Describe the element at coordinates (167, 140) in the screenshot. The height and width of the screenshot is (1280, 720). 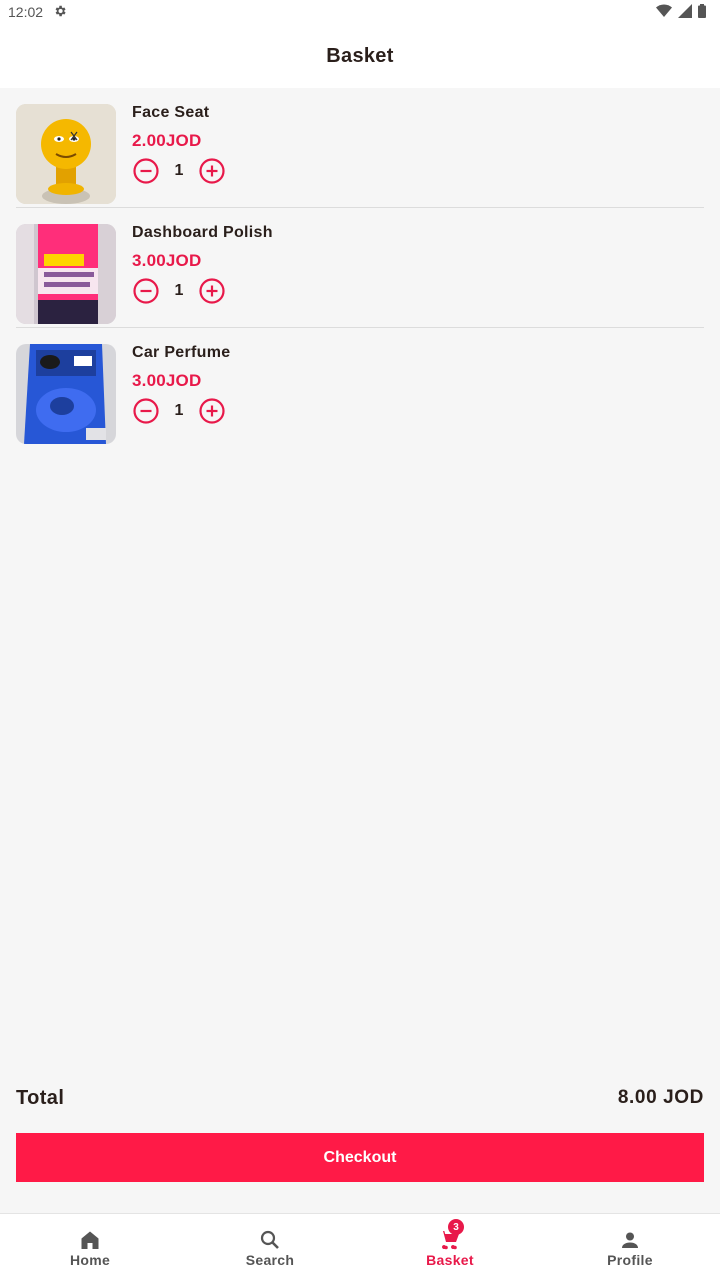
I see `product-price: 2.00JOD` at that location.